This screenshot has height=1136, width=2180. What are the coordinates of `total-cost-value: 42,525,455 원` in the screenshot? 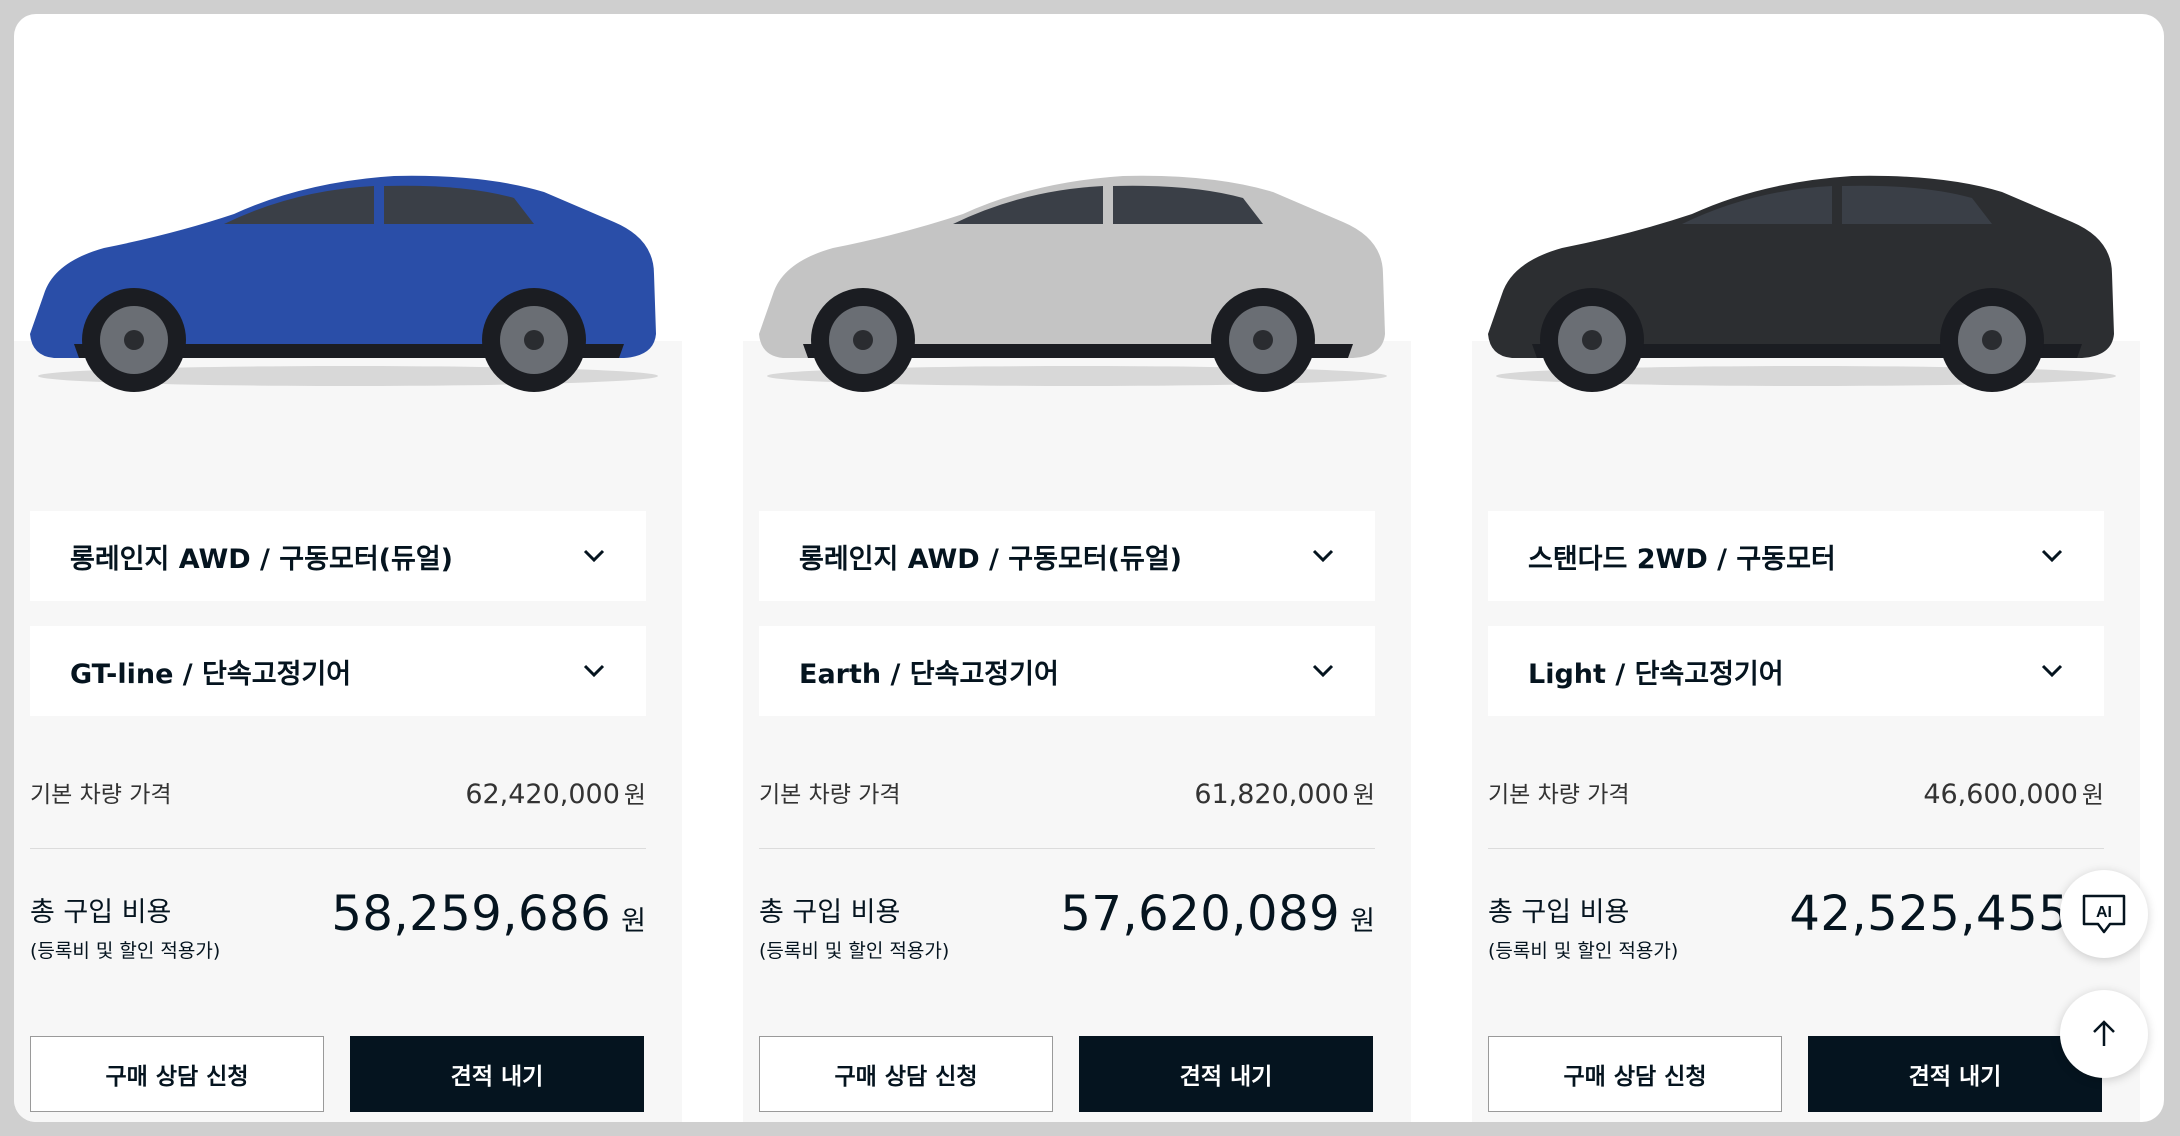 It's located at (1946, 914).